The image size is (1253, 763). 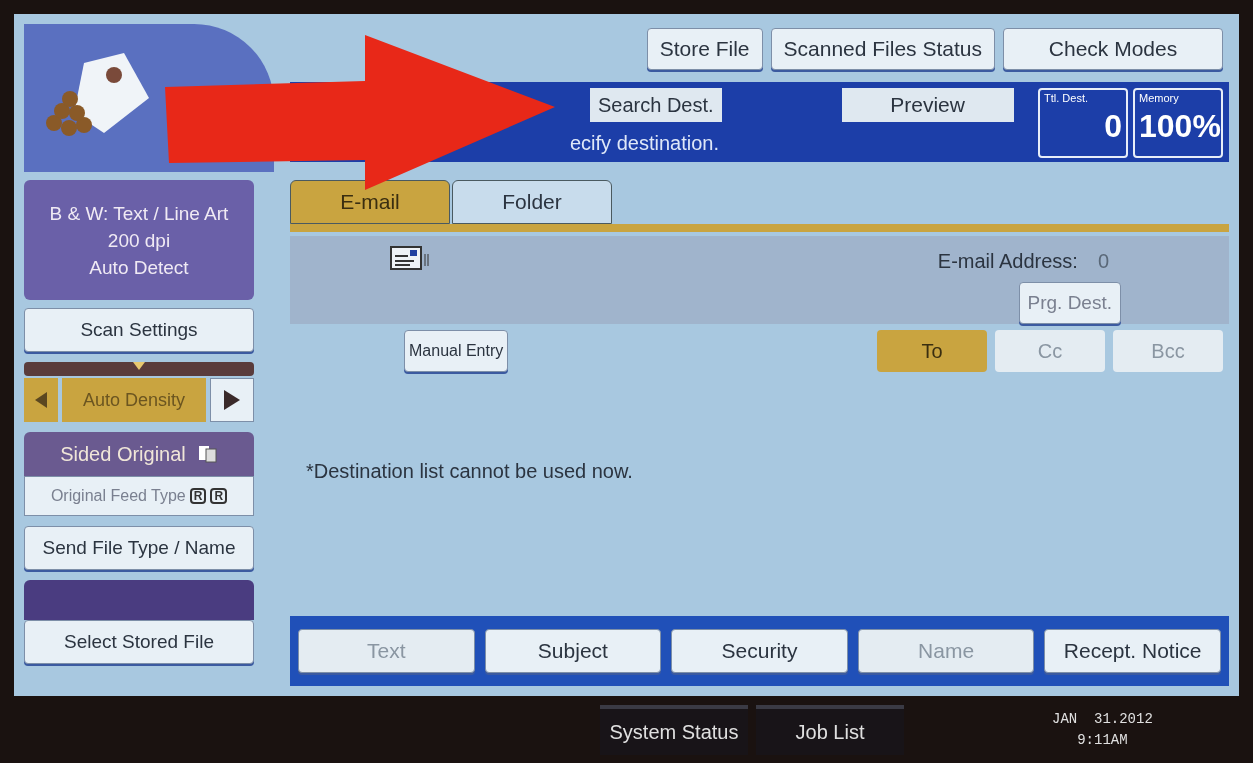 What do you see at coordinates (139, 240) in the screenshot?
I see `scan-info-text: 200 dpi` at bounding box center [139, 240].